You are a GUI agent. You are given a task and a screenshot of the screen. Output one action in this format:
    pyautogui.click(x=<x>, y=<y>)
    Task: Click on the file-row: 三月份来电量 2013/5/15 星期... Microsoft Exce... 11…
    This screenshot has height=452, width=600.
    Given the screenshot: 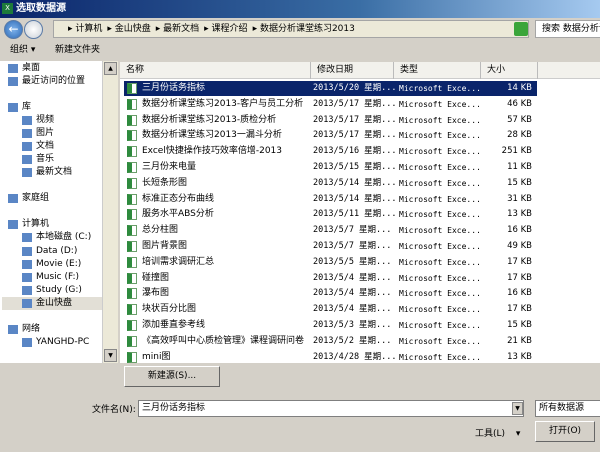 What is the action you would take?
    pyautogui.click(x=330, y=167)
    